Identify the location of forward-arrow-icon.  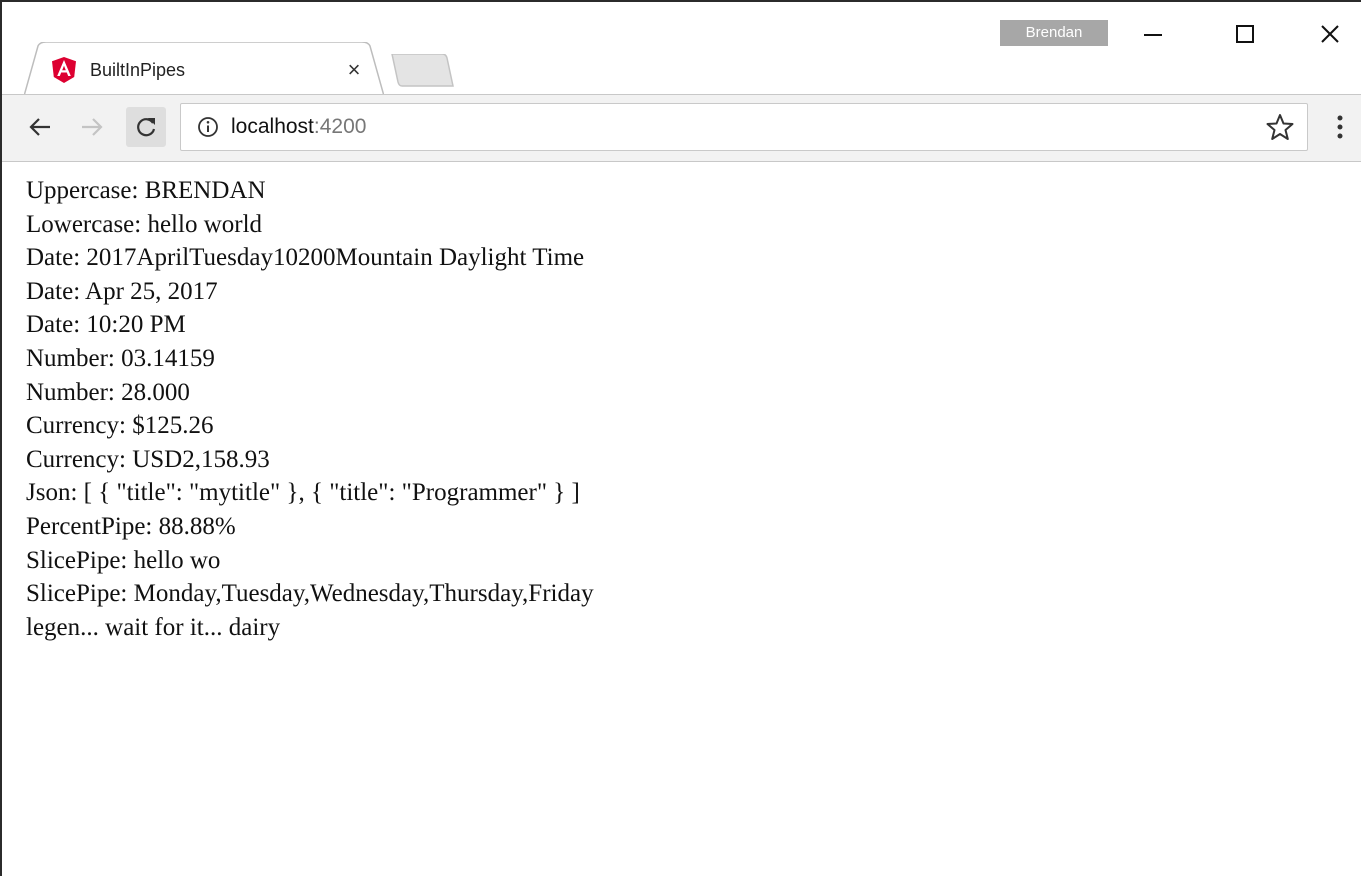
(92, 127).